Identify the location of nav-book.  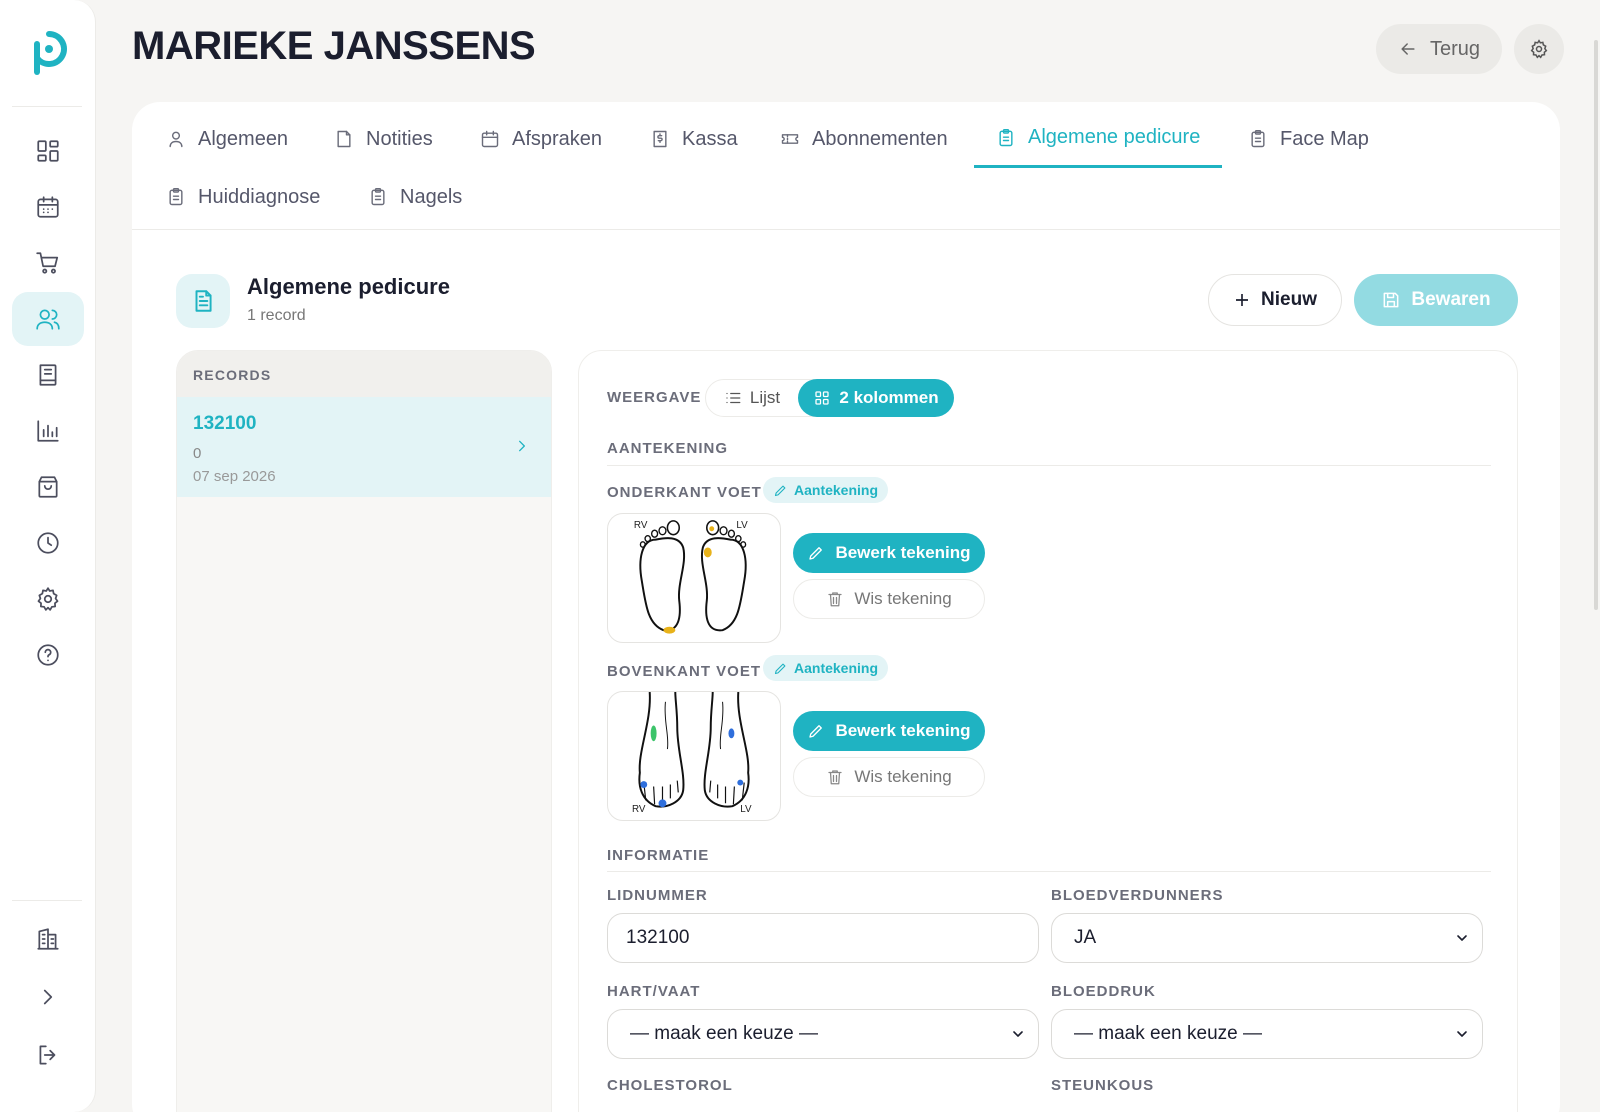
(48, 375).